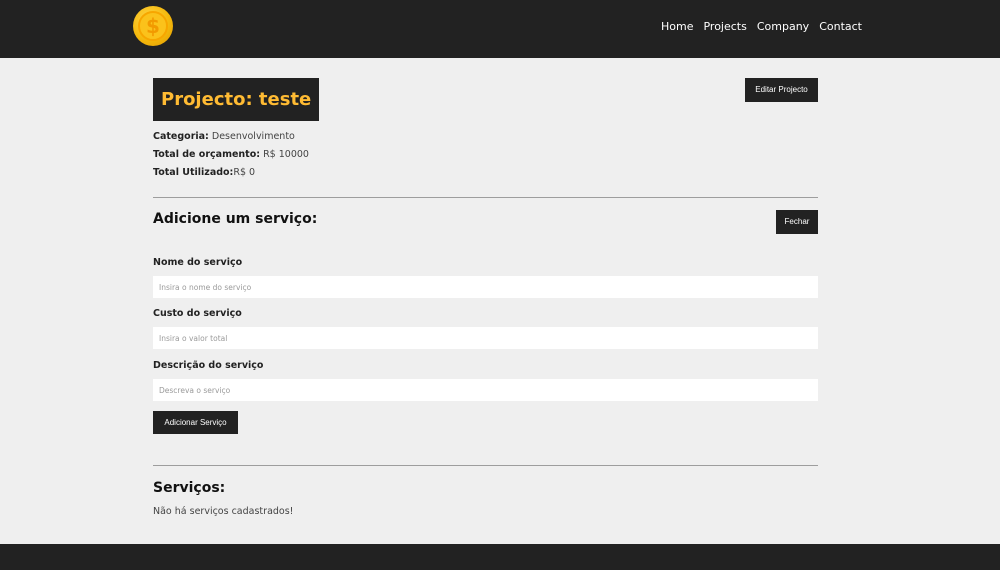 The width and height of the screenshot is (1000, 570). I want to click on coin-logo-icon: $, so click(153, 26).